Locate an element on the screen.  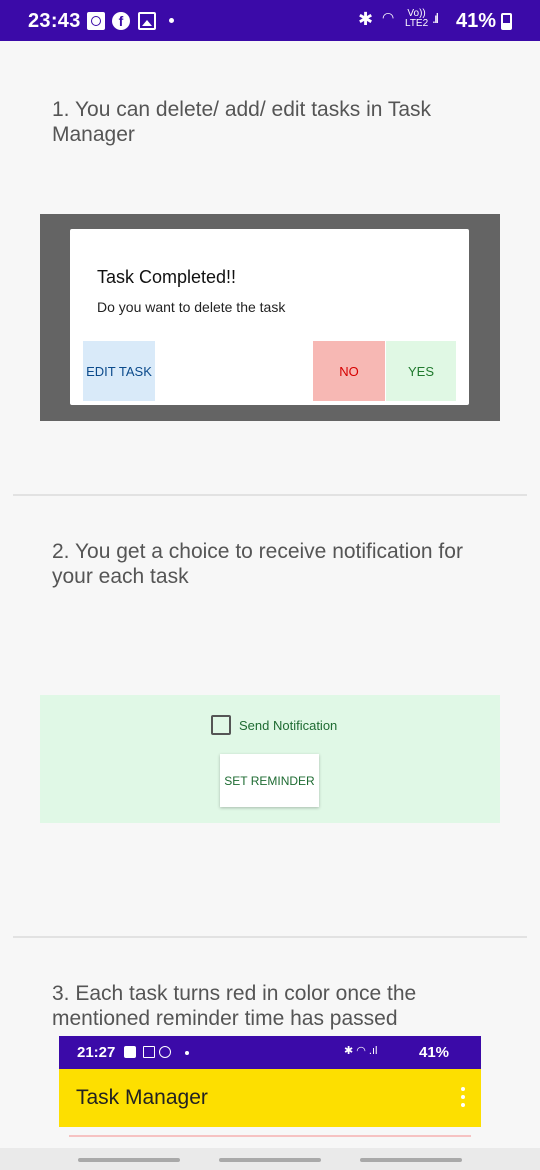
notification-screenshot: Send Notification SET REMINDER is located at coordinates (270, 759).